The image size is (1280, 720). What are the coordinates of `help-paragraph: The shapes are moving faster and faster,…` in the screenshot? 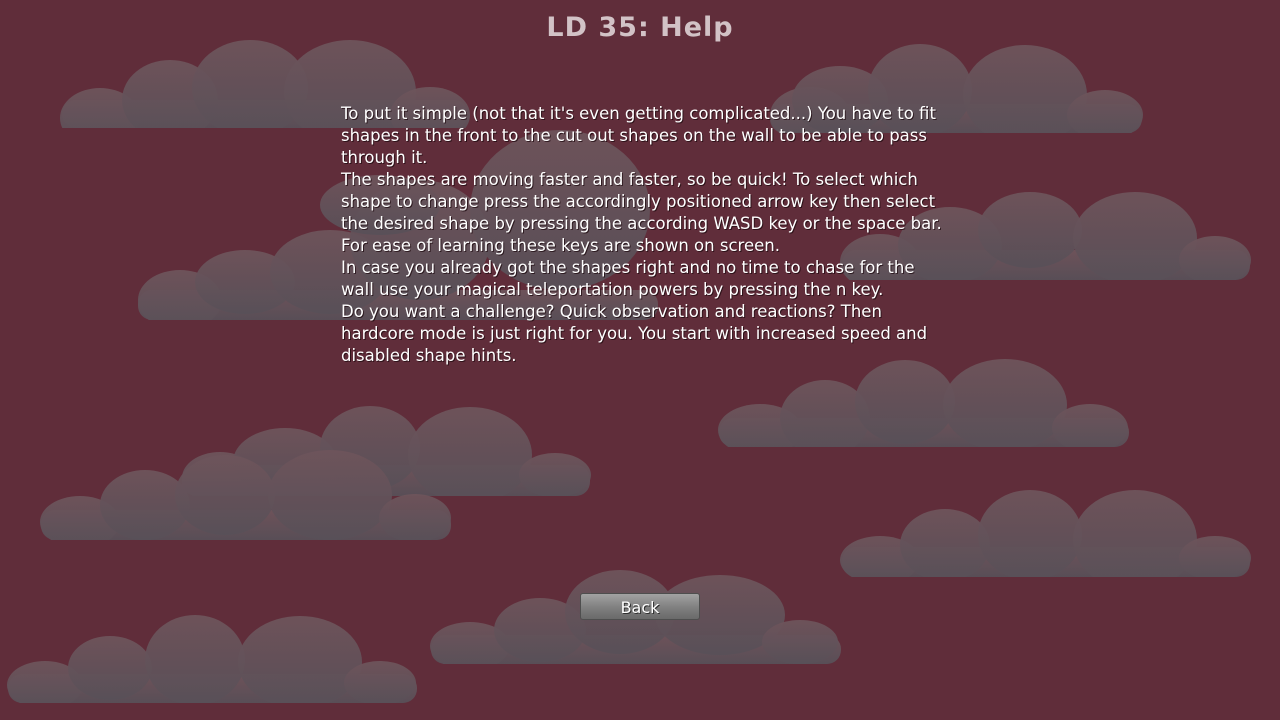 It's located at (641, 212).